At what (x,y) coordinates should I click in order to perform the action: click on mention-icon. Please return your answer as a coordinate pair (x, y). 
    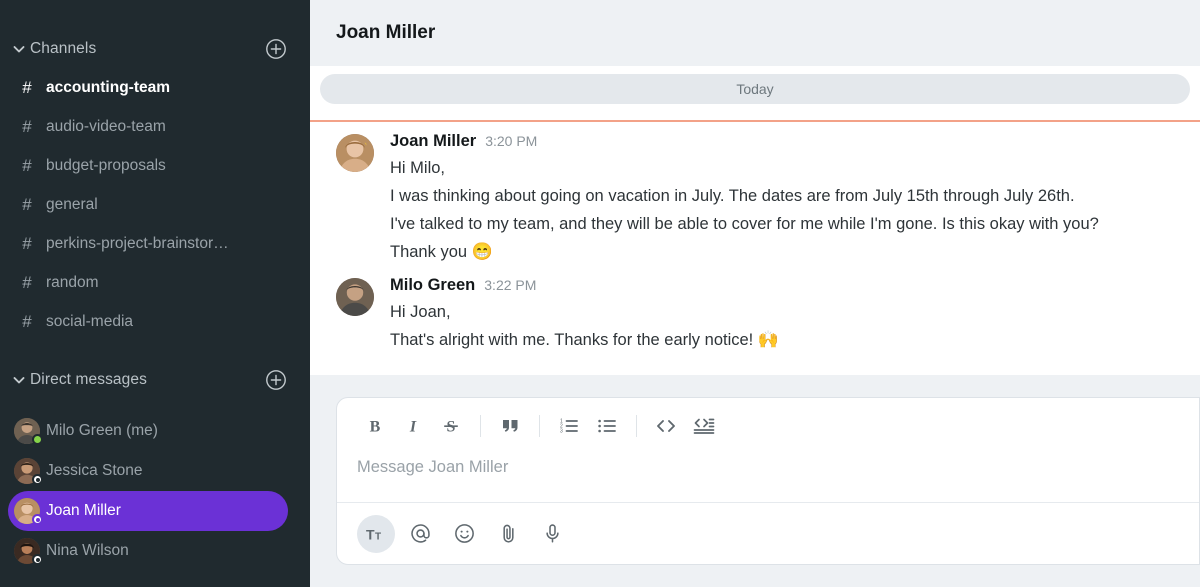
    Looking at the image, I should click on (420, 534).